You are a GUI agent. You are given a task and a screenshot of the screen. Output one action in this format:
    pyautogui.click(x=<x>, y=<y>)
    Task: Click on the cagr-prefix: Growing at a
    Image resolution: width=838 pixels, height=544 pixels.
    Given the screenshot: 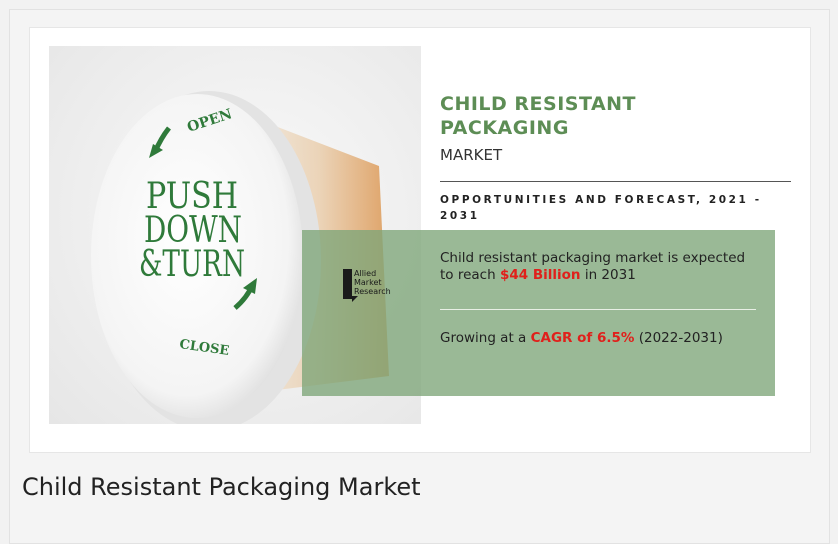 What is the action you would take?
    pyautogui.click(x=485, y=338)
    